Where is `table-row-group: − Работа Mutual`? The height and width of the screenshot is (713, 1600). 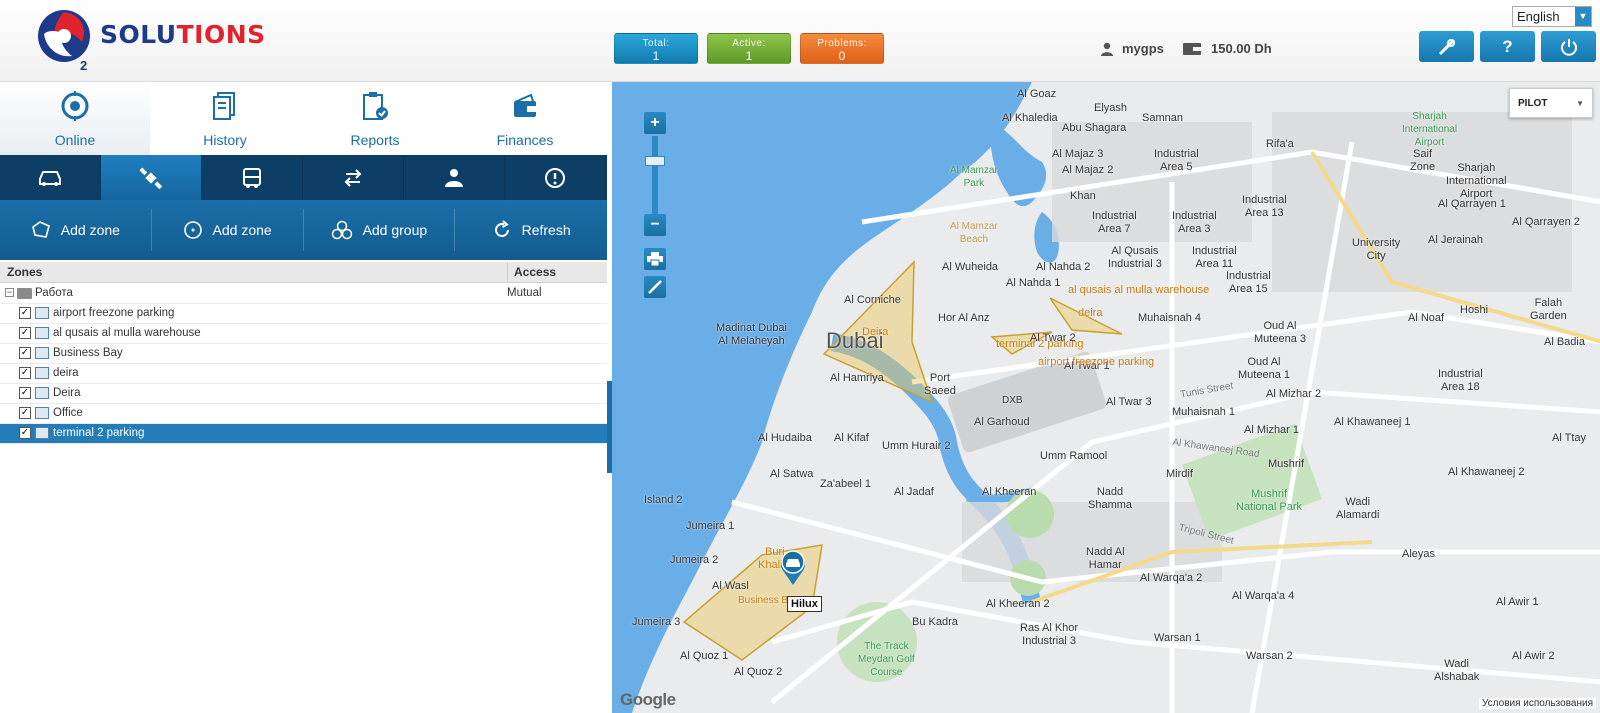
table-row-group: − Работа Mutual is located at coordinates (303, 294).